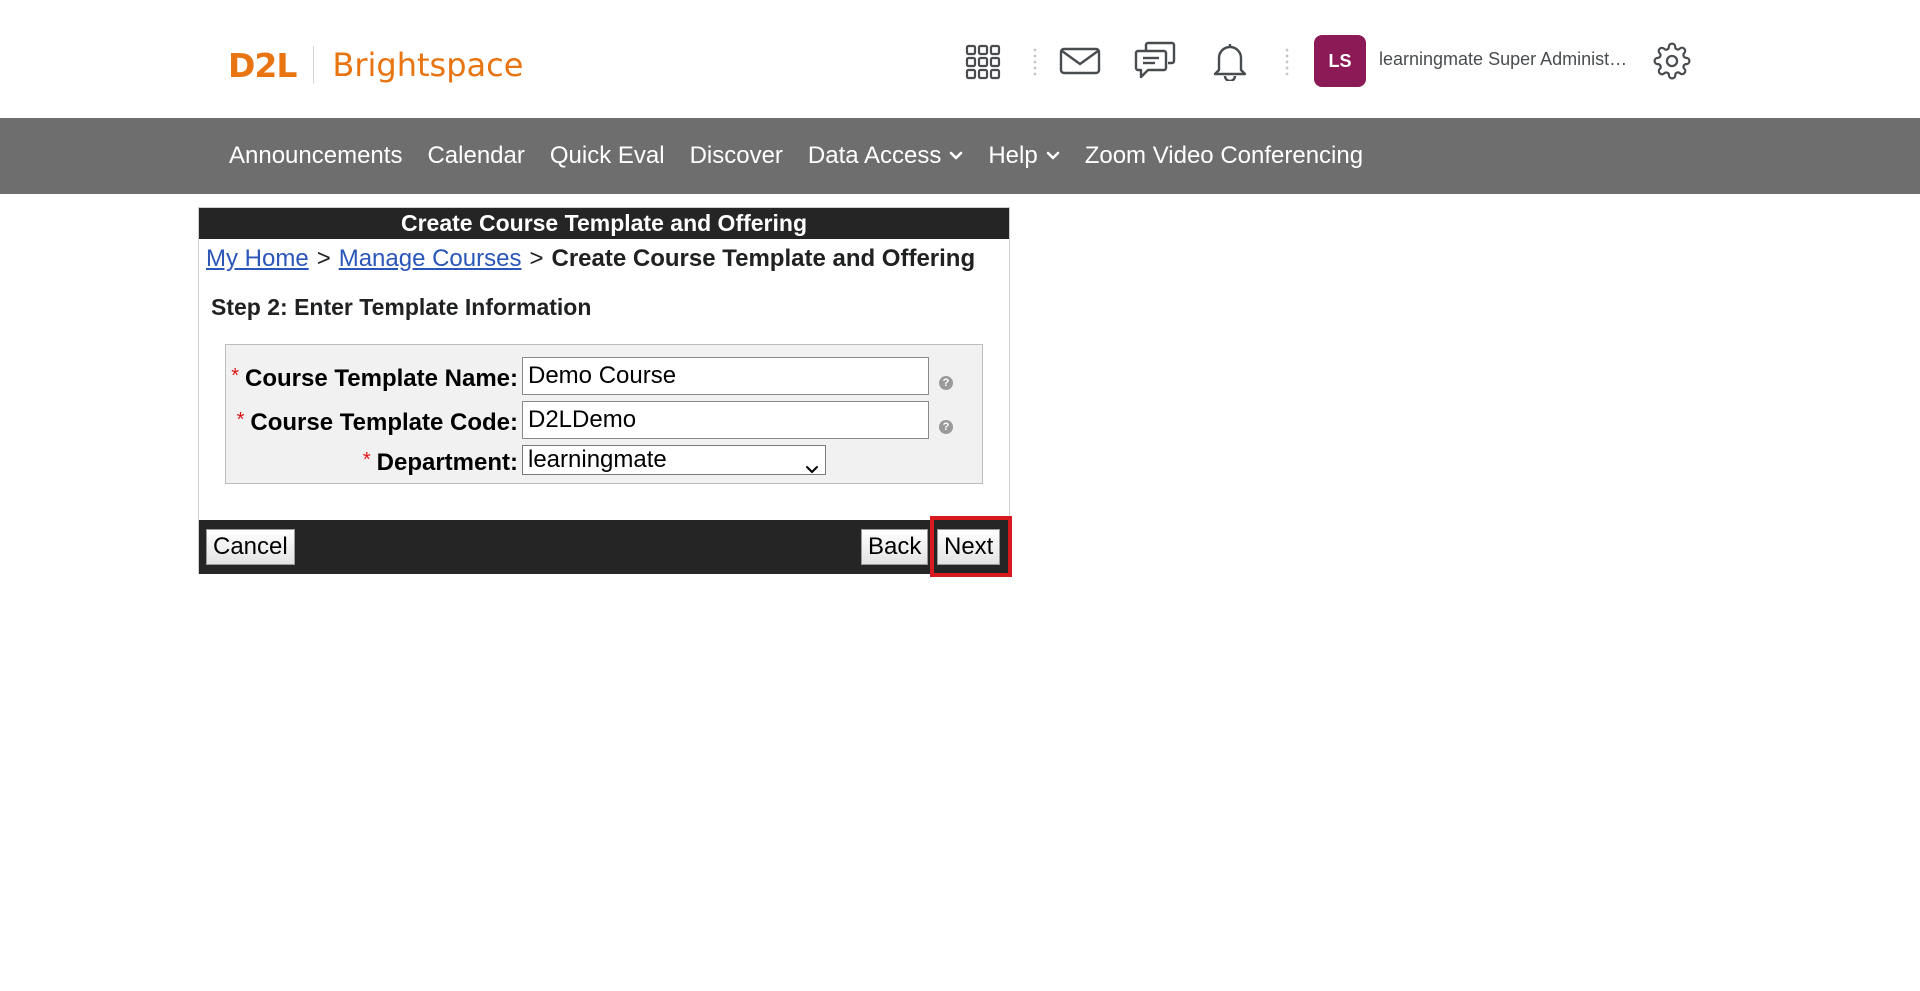  I want to click on department-label: * Department:, so click(440, 461).